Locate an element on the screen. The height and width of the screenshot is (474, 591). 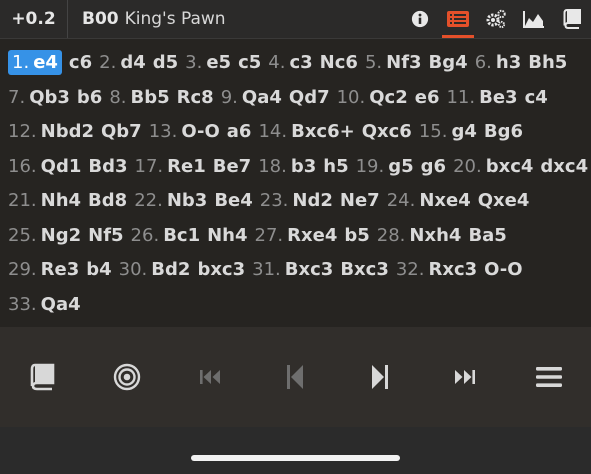
black-move: Nh4 is located at coordinates (227, 235).